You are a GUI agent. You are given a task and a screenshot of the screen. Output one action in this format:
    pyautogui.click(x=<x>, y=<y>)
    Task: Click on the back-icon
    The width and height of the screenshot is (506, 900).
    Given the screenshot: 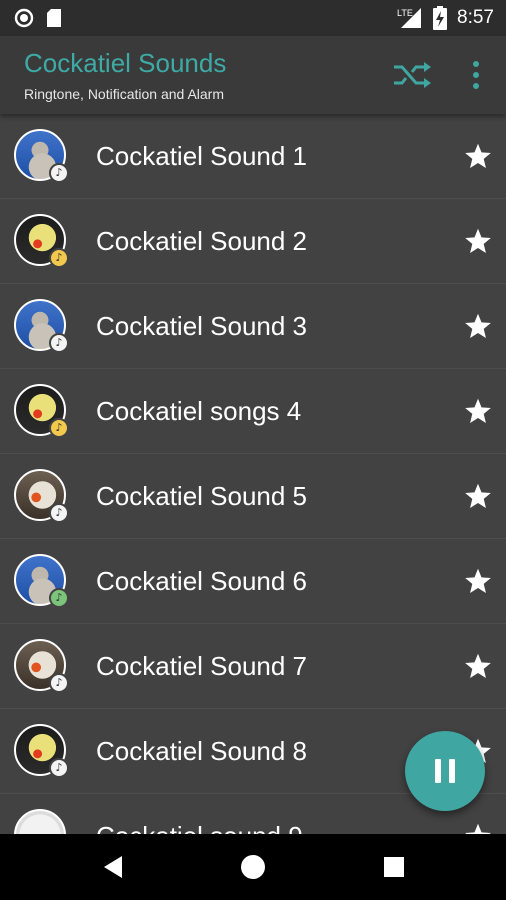 What is the action you would take?
    pyautogui.click(x=113, y=867)
    